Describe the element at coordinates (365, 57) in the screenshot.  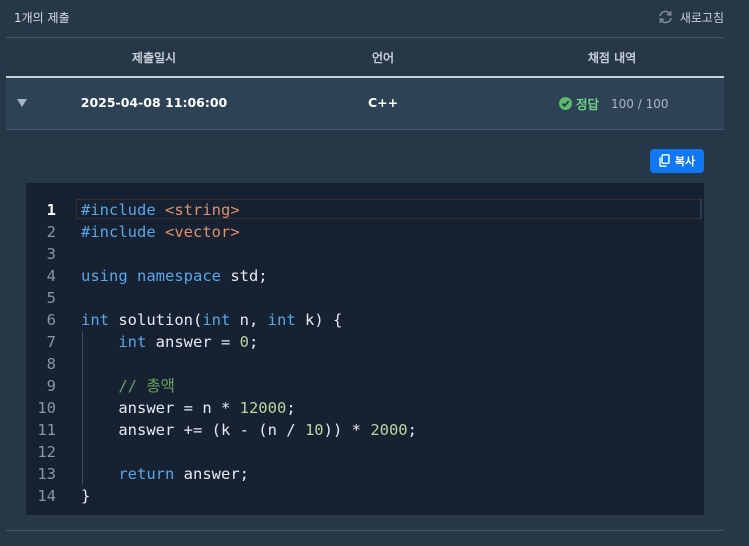
I see `table-header: 제출일시 언어 채점 내역` at that location.